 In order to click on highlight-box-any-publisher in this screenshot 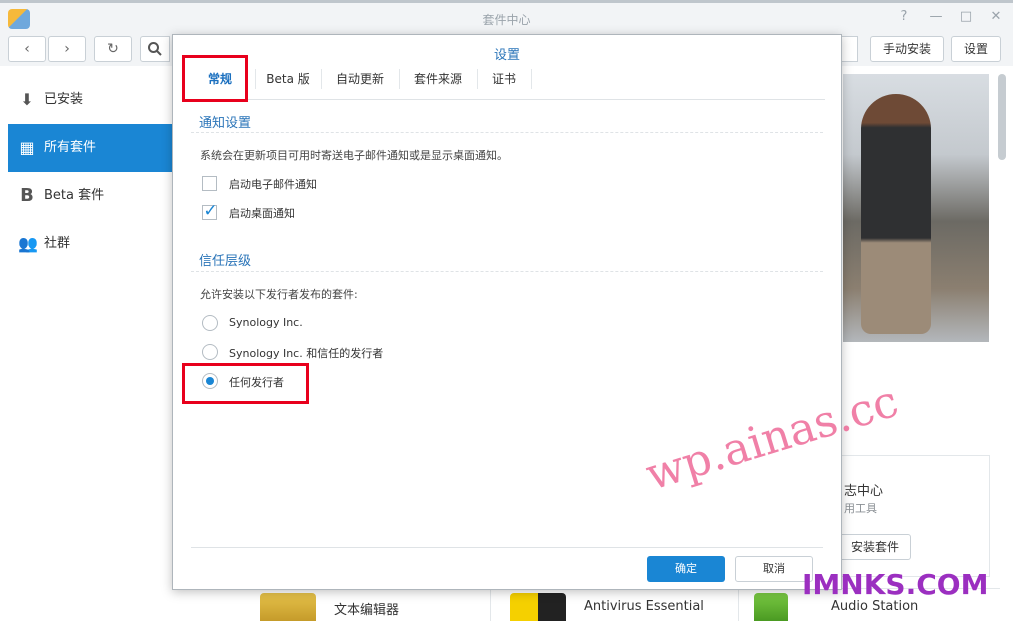, I will do `click(245, 383)`.